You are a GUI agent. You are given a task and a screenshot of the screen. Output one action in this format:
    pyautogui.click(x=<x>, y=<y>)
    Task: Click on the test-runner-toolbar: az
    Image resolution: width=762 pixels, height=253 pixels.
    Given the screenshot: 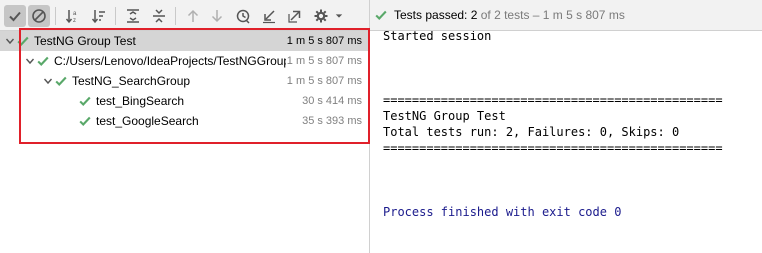 What is the action you would take?
    pyautogui.click(x=185, y=15)
    